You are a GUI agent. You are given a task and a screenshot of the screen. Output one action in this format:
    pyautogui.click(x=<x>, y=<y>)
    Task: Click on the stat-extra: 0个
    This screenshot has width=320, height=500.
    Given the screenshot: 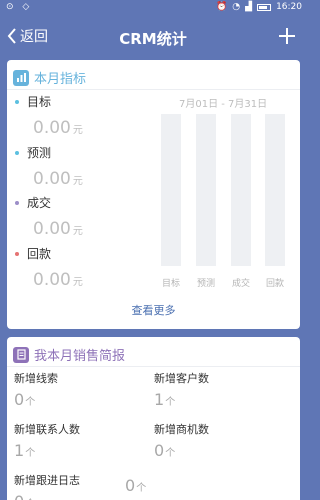 What is the action you would take?
    pyautogui.click(x=190, y=483)
    